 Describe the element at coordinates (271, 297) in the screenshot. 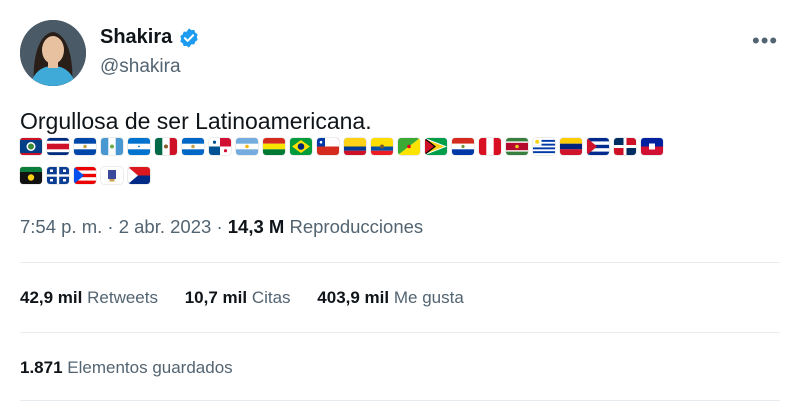

I see `quotes-label: Citas` at that location.